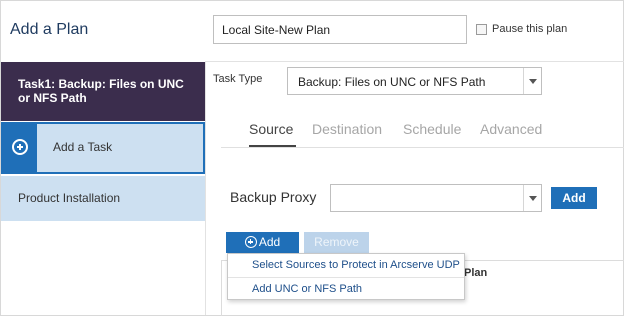  Describe the element at coordinates (392, 82) in the screenshot. I see `task-type-value: Backup: Files on UNC or NFS Path` at that location.